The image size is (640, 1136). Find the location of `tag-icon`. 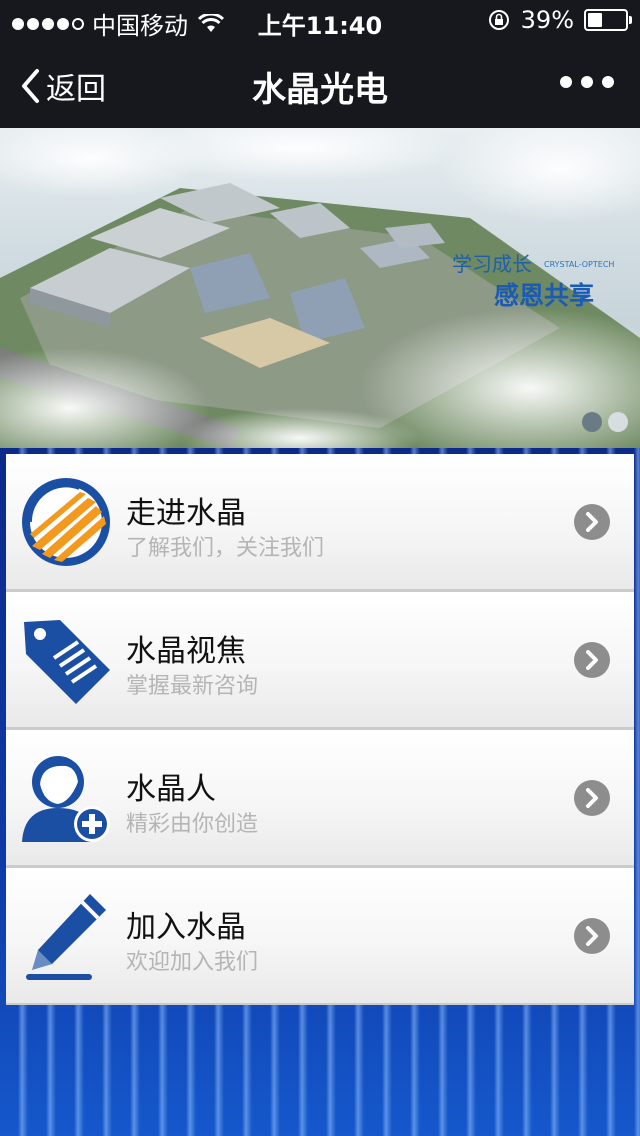

tag-icon is located at coordinates (67, 662).